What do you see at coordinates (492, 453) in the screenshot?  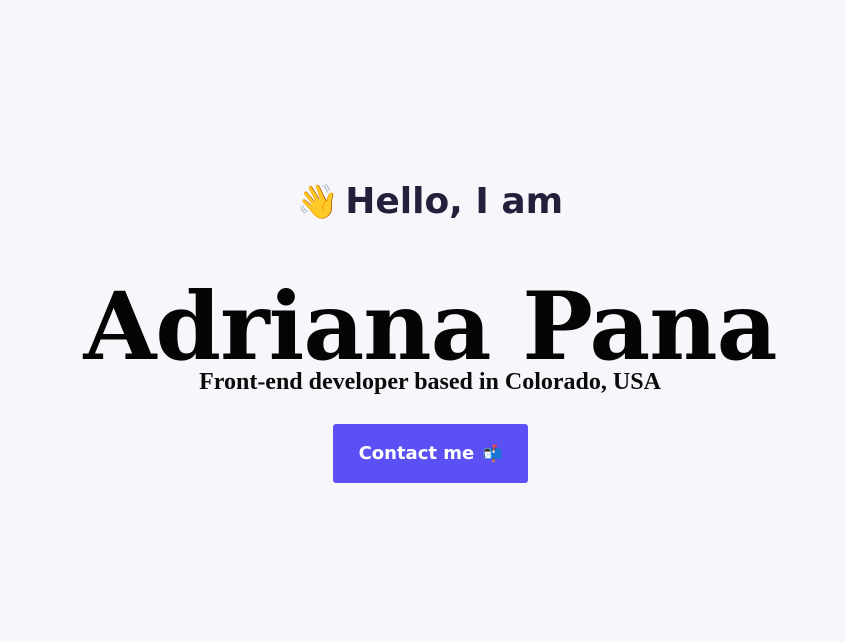 I see `mailbox-icon: 📬` at bounding box center [492, 453].